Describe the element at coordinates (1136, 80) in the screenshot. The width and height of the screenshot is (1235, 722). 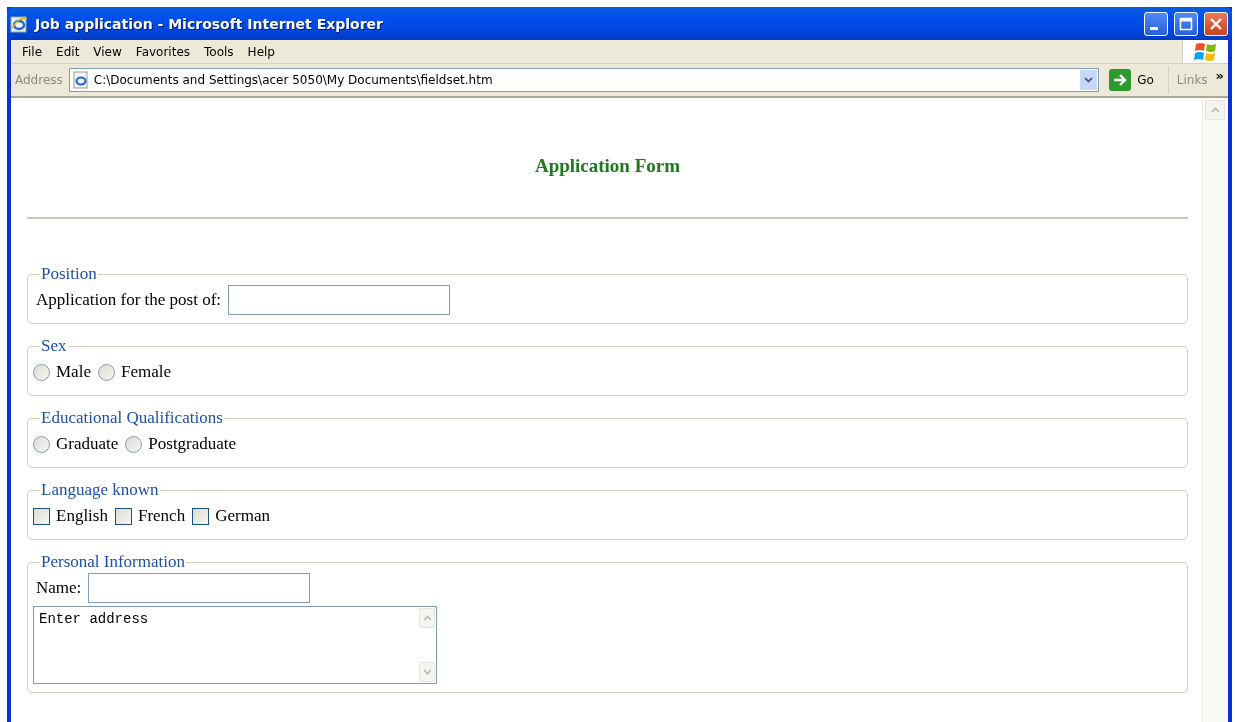
I see `go-button: Go` at that location.